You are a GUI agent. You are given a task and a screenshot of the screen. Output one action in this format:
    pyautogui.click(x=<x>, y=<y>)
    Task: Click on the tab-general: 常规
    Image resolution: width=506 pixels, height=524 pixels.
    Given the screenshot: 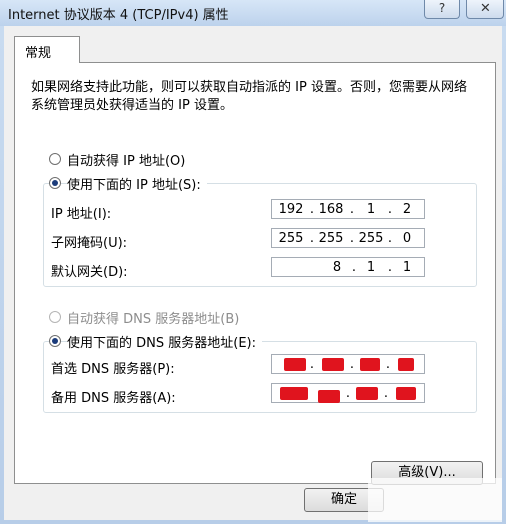 What is the action you would take?
    pyautogui.click(x=47, y=49)
    